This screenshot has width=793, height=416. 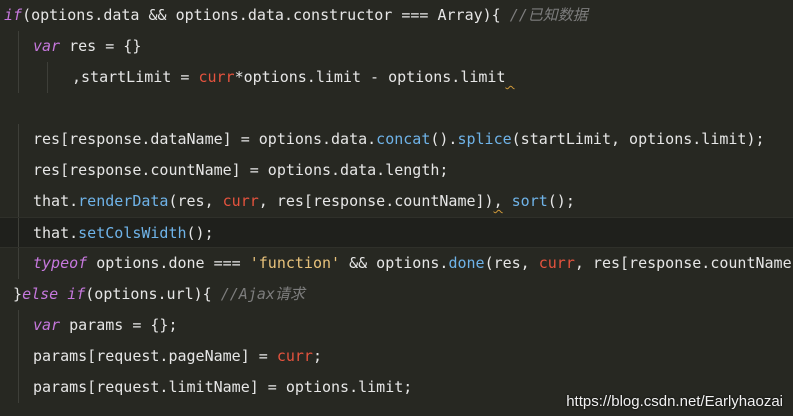 I want to click on code-line: var params = {};, so click(x=396, y=325).